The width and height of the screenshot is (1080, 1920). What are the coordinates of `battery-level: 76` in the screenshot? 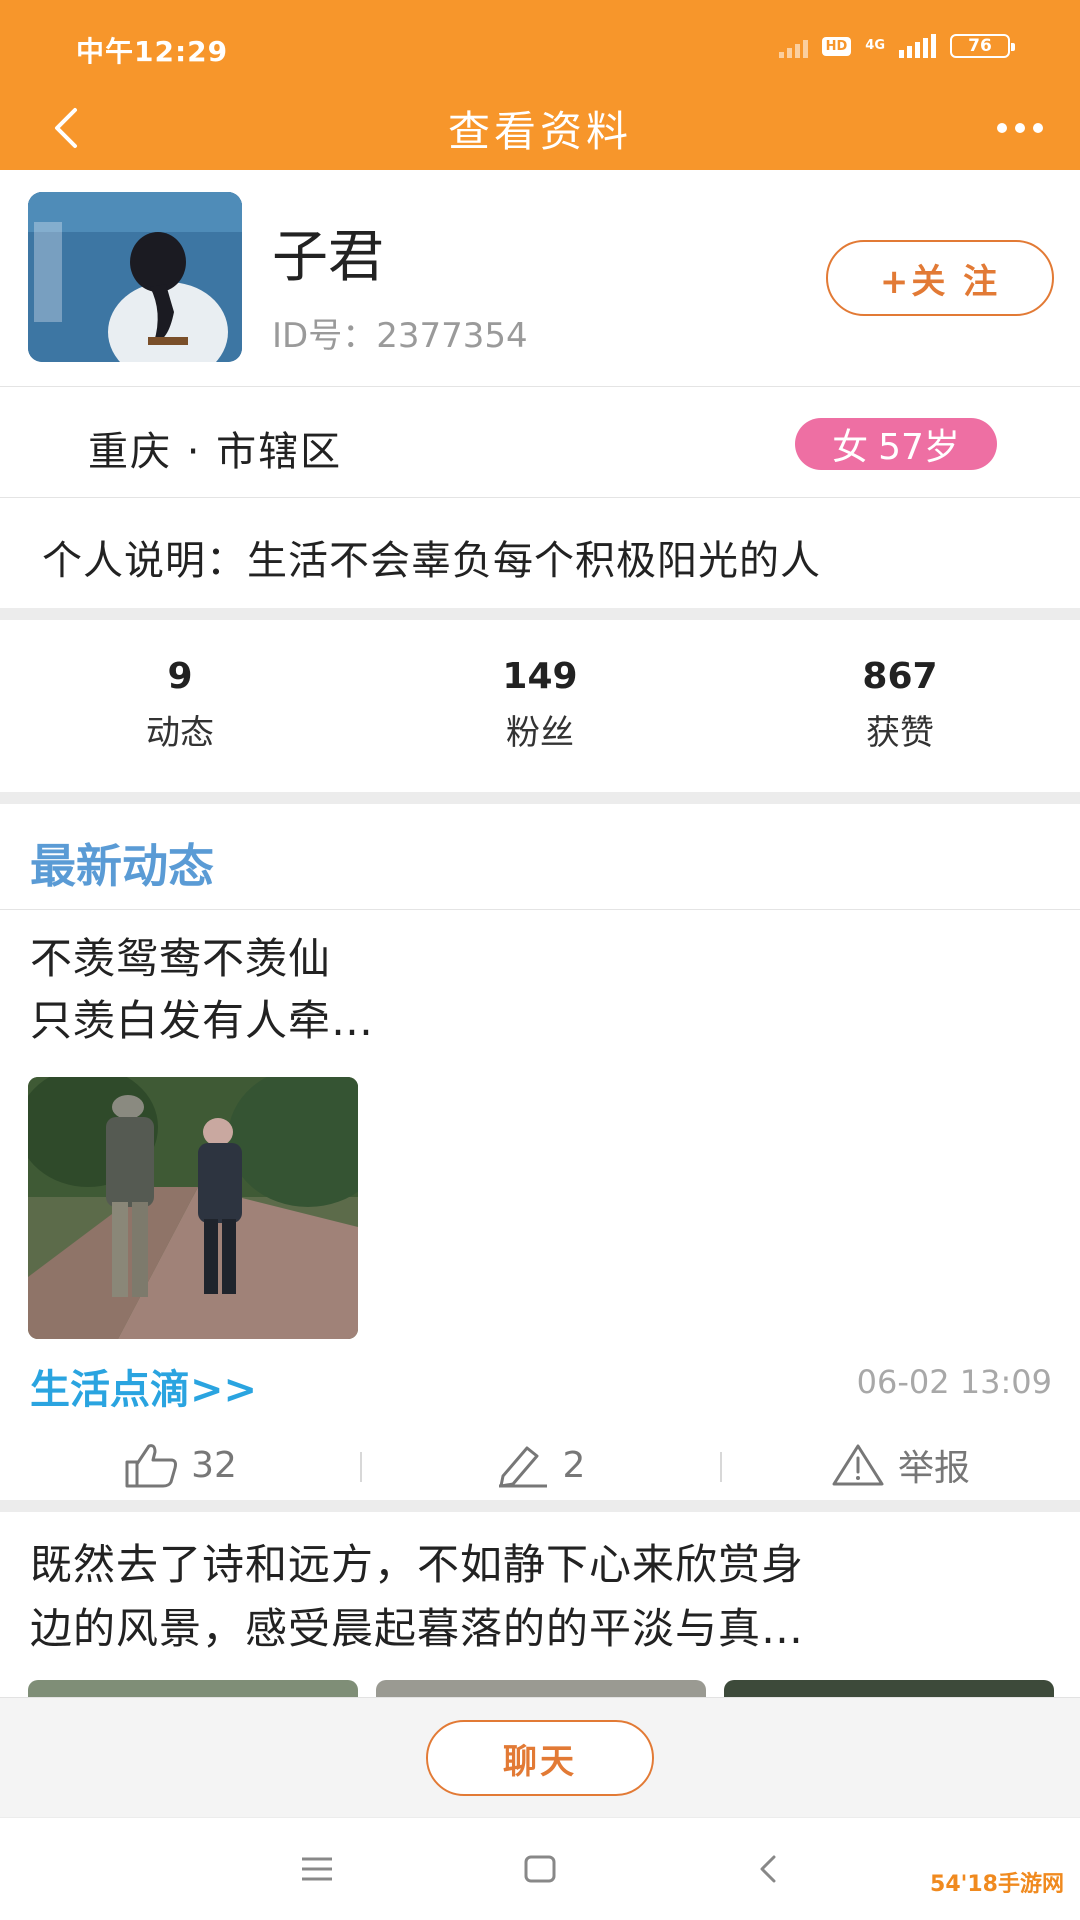 It's located at (980, 46).